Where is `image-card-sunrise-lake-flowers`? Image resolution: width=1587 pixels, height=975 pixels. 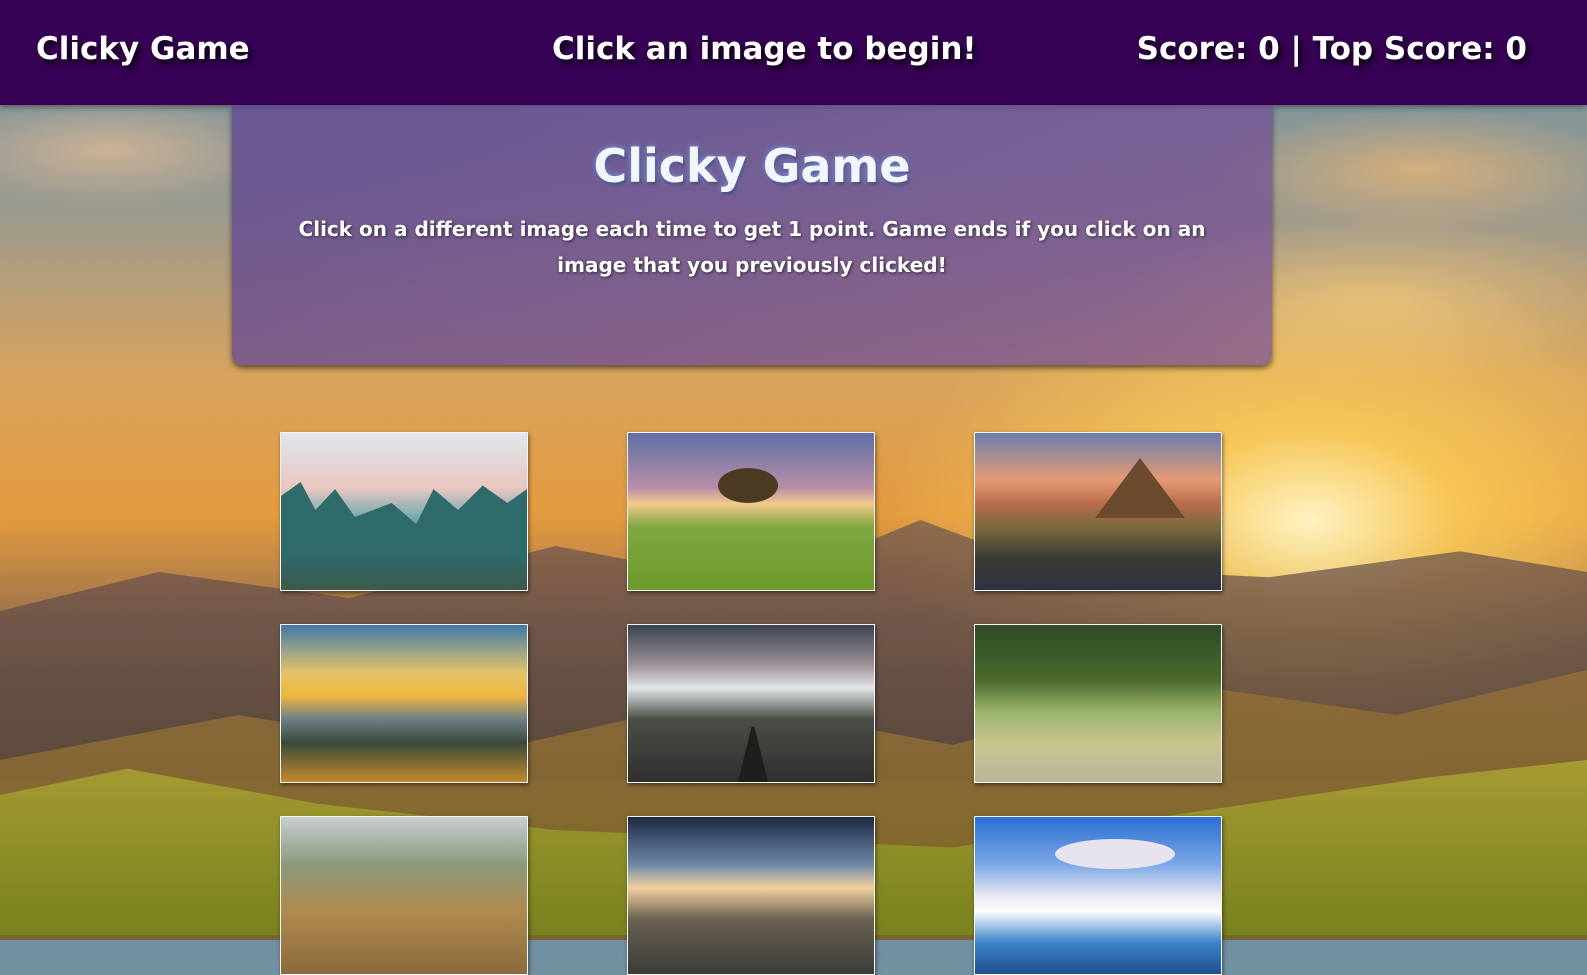 image-card-sunrise-lake-flowers is located at coordinates (404, 703).